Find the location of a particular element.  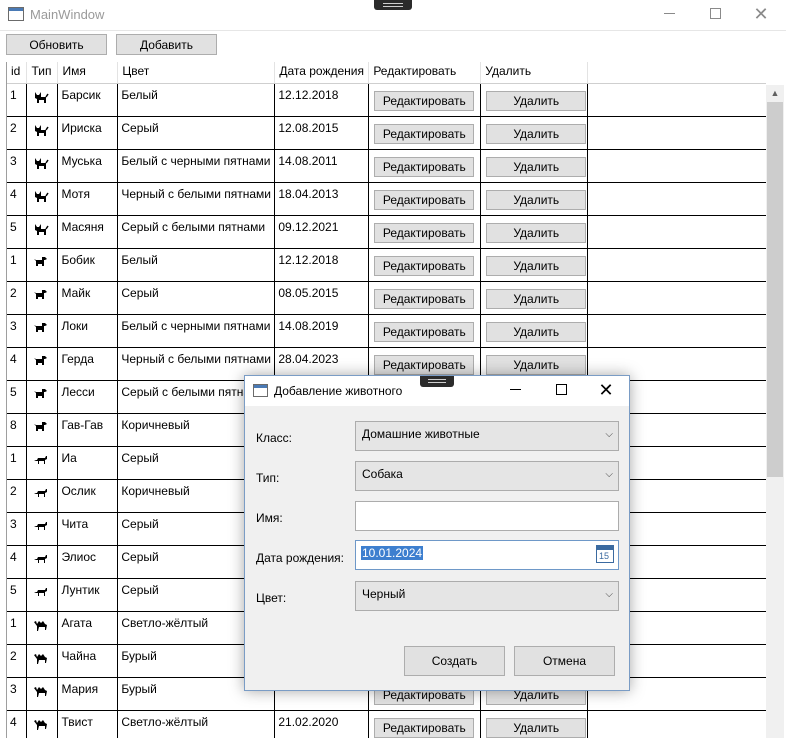

class-combobox: Домашние животные ⌵ is located at coordinates (487, 436).